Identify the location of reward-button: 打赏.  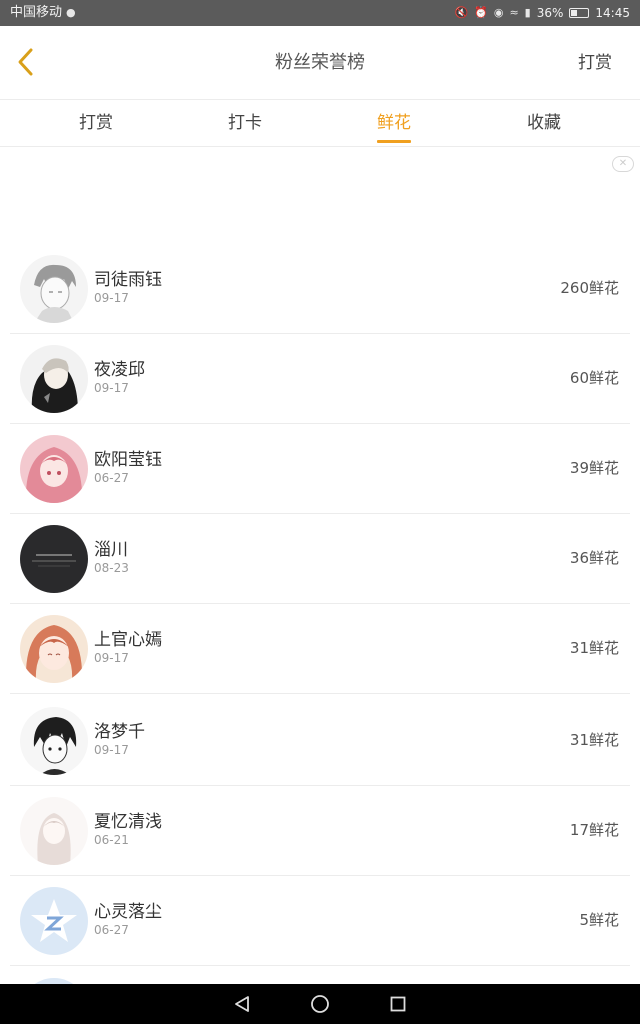
(595, 63).